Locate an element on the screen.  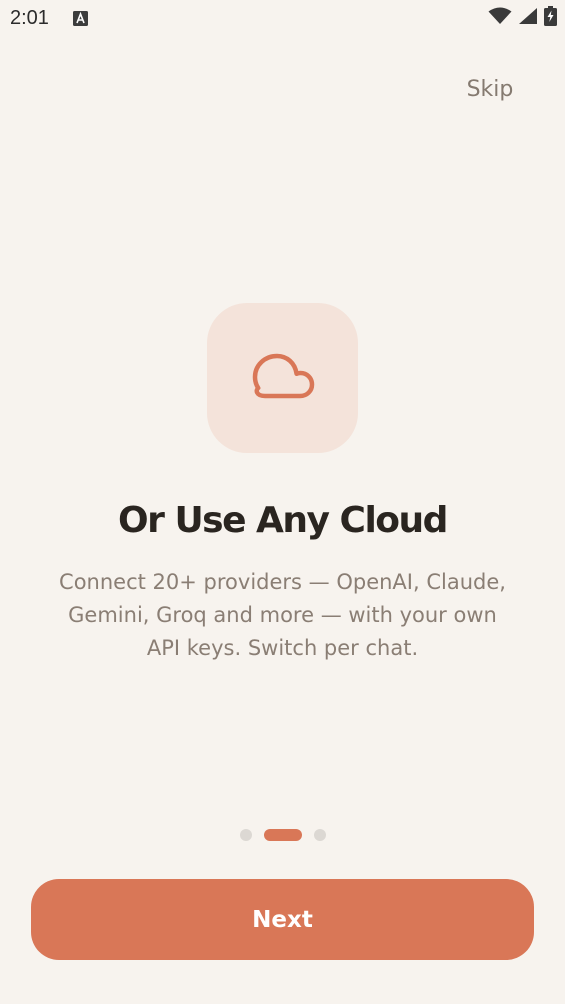
text-a-icon is located at coordinates (80, 18).